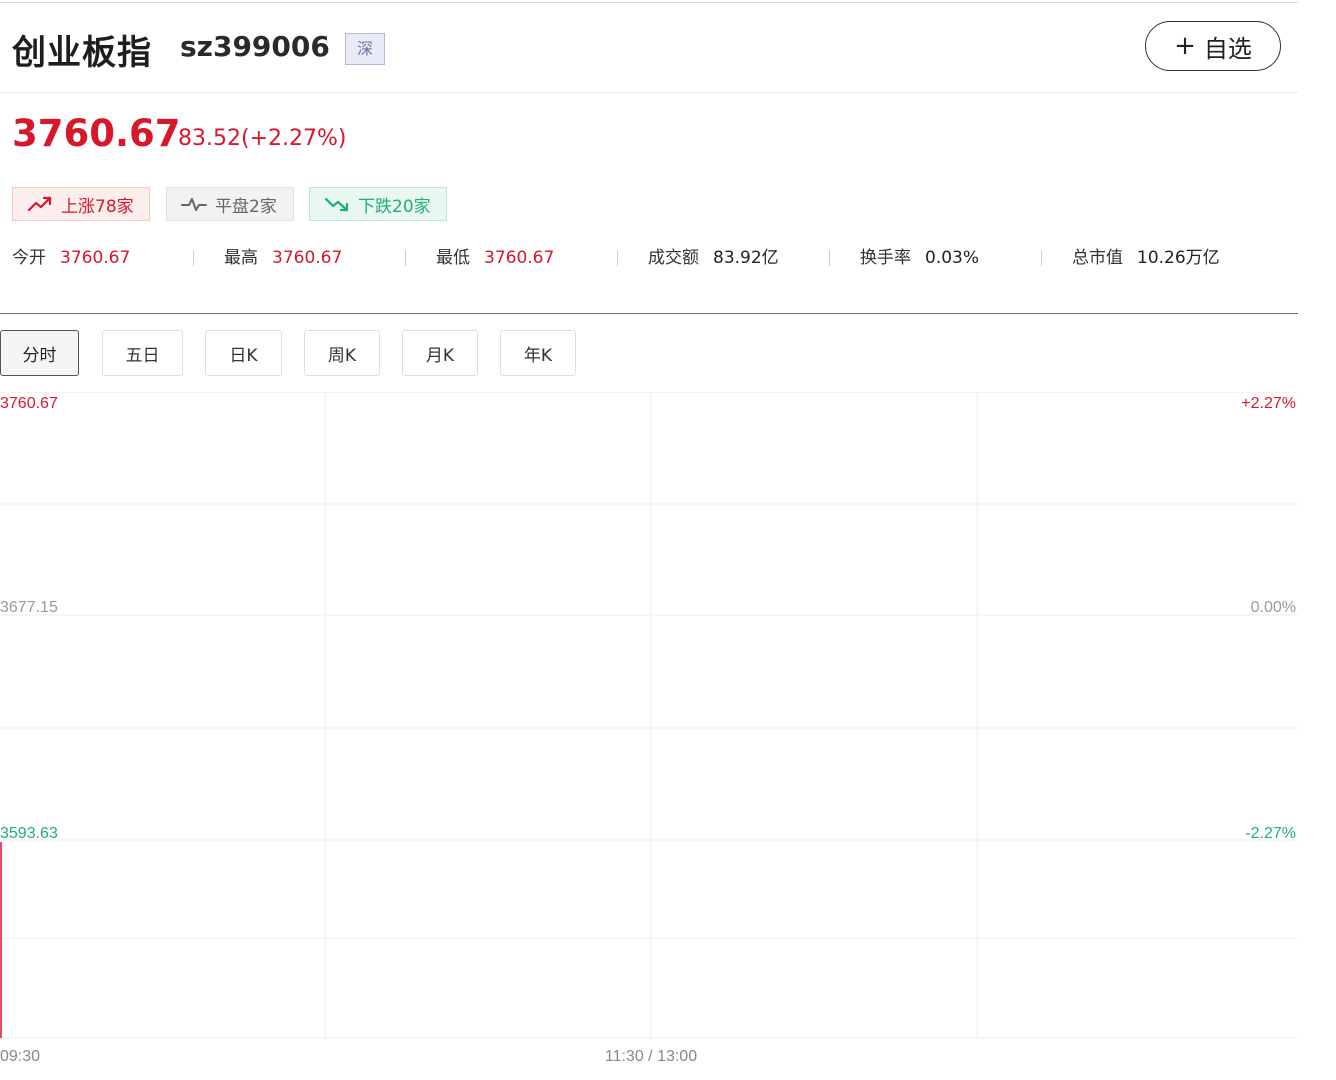  What do you see at coordinates (342, 353) in the screenshot?
I see `tab-weekly-k: 周K` at bounding box center [342, 353].